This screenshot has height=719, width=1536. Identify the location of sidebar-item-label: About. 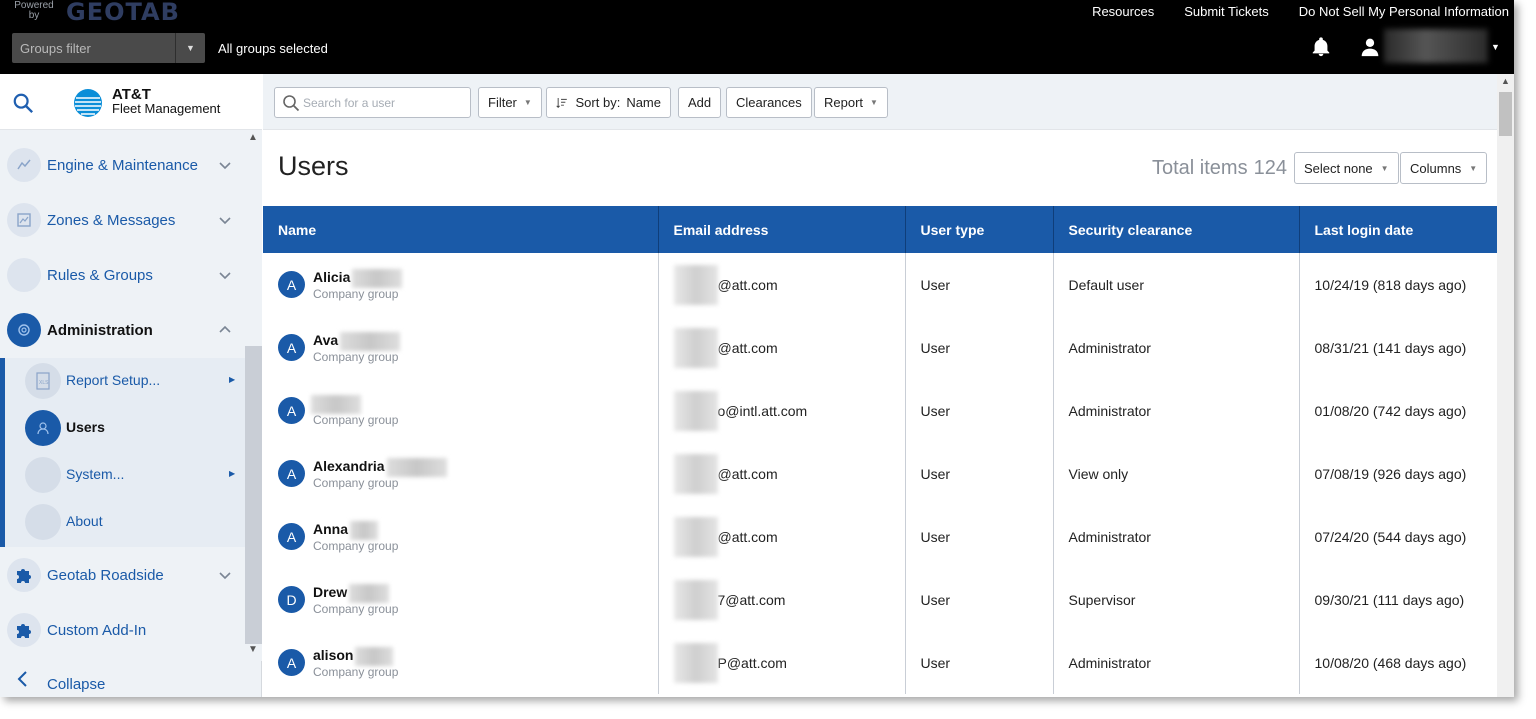
(84, 521).